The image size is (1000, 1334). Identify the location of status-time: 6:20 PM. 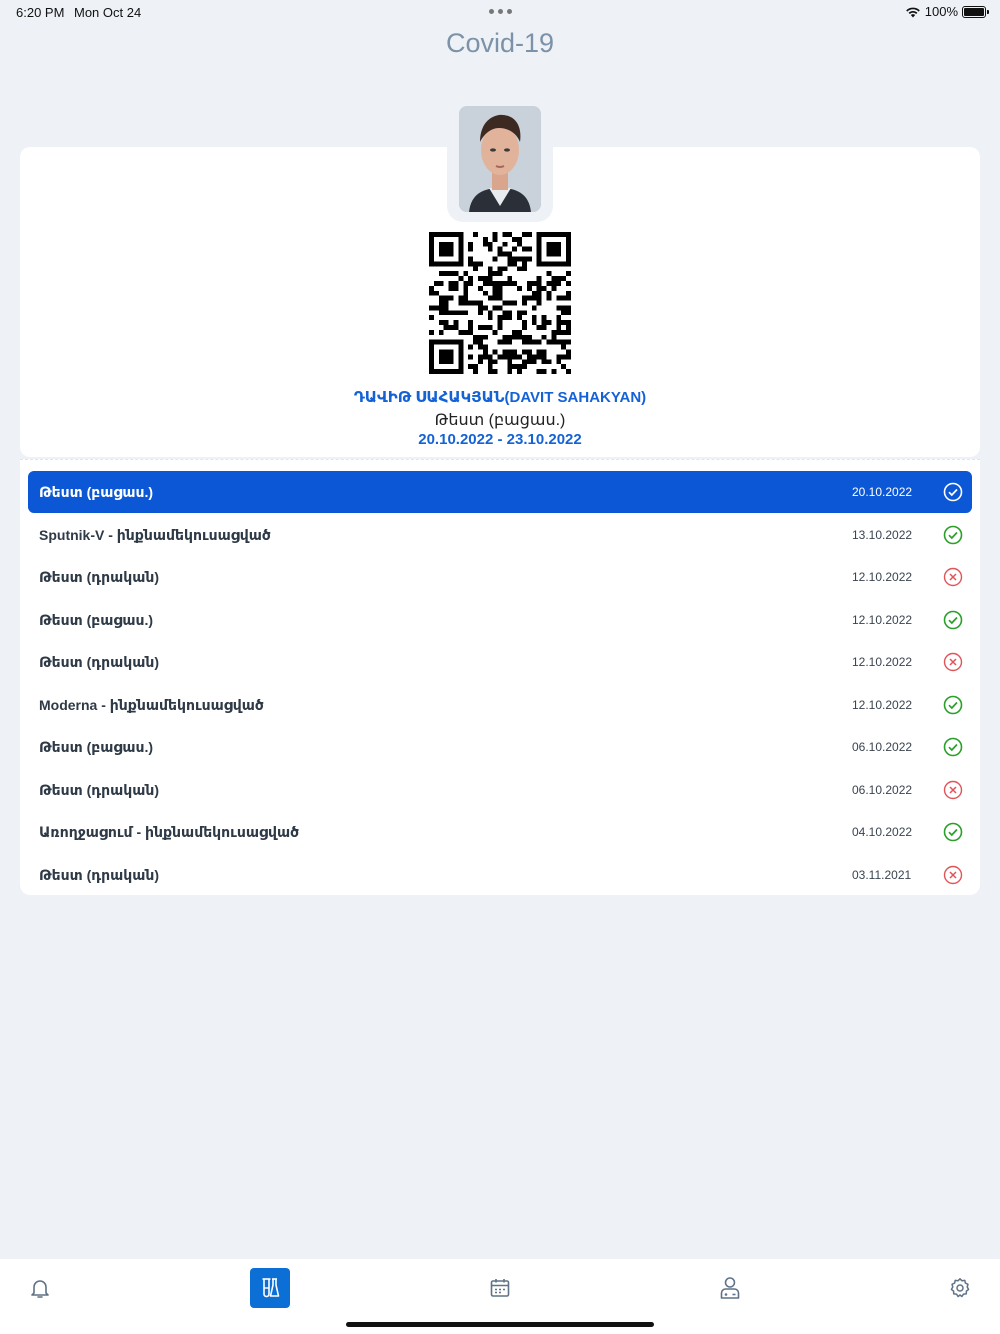
(40, 12).